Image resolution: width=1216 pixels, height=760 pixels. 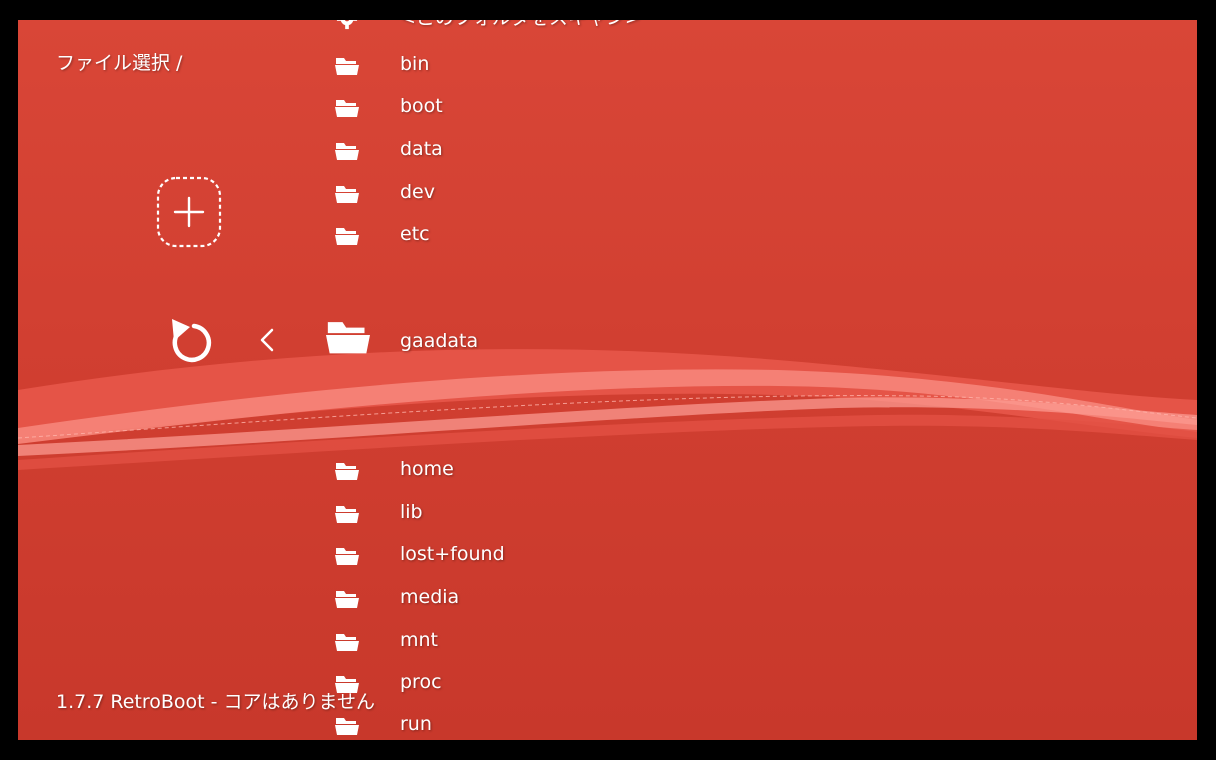 What do you see at coordinates (628, 514) in the screenshot?
I see `list-item-lib: lib` at bounding box center [628, 514].